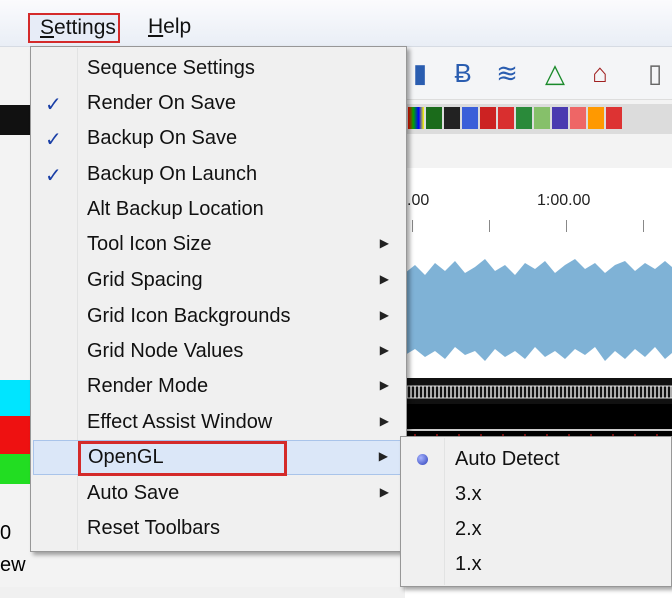 The height and width of the screenshot is (598, 672). I want to click on left-panel-red, so click(15, 435).